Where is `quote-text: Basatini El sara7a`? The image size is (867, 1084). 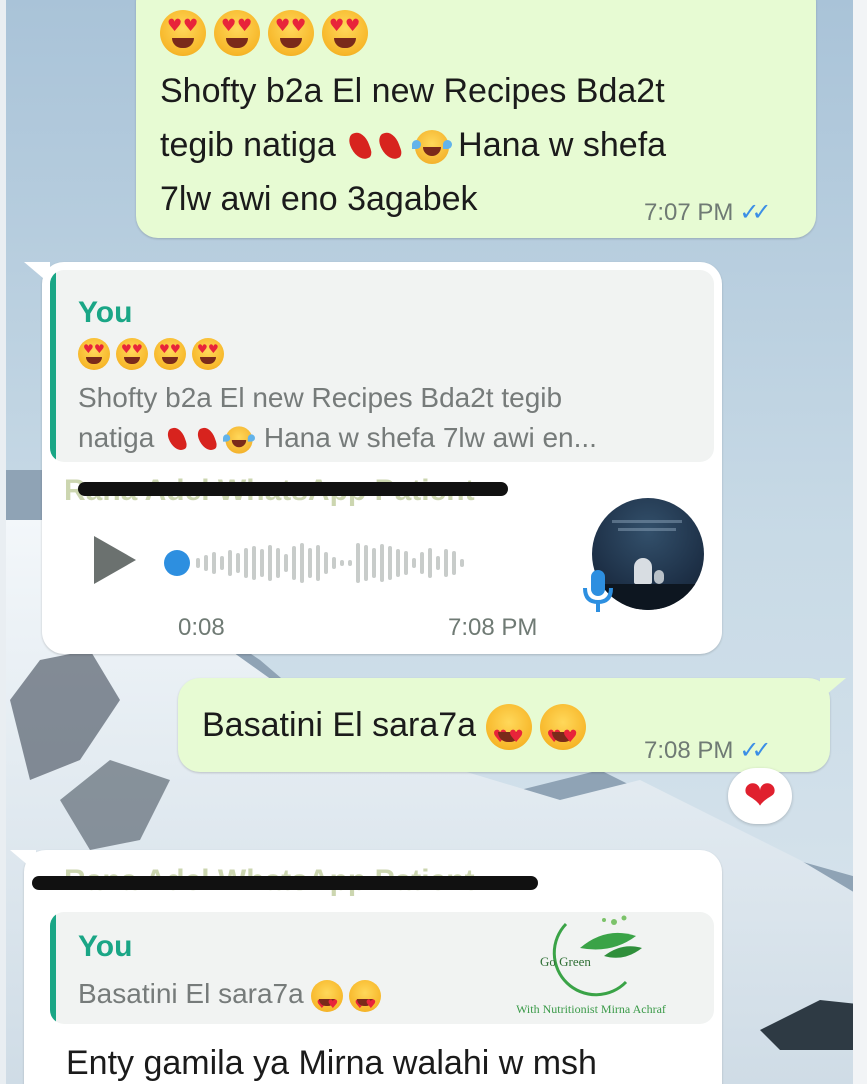
quote-text: Basatini El sara7a is located at coordinates (232, 999).